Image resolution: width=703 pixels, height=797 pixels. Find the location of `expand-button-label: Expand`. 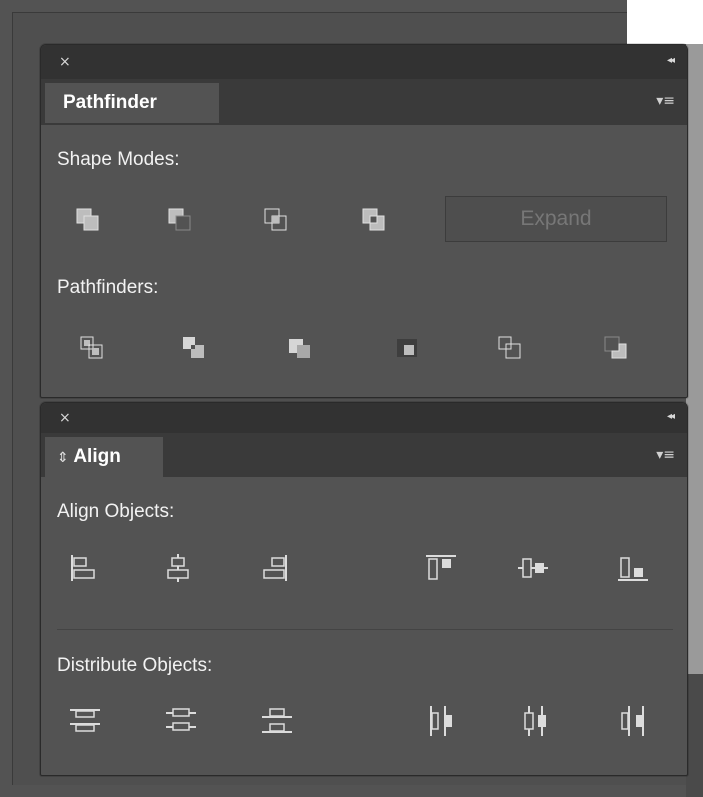

expand-button-label: Expand is located at coordinates (556, 218).